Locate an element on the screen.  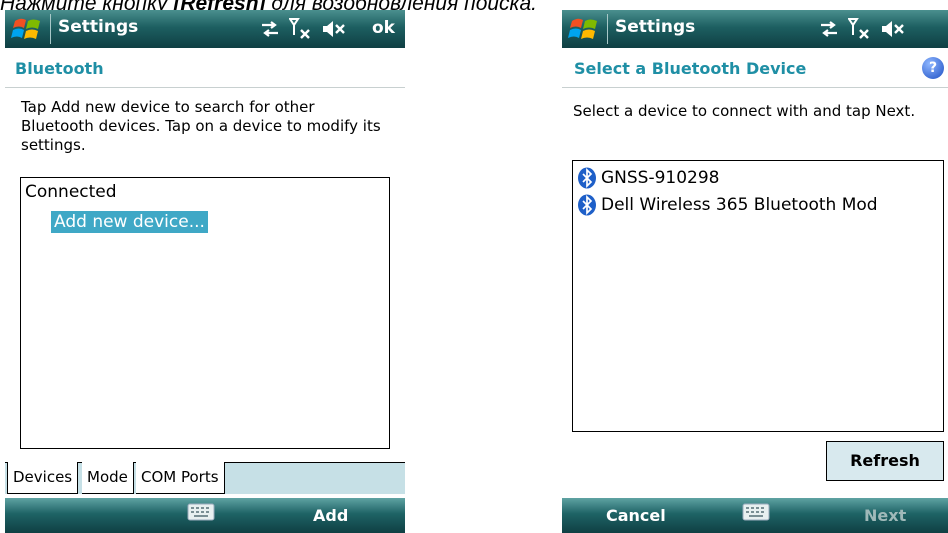
tab-devices: Devices is located at coordinates (43, 478).